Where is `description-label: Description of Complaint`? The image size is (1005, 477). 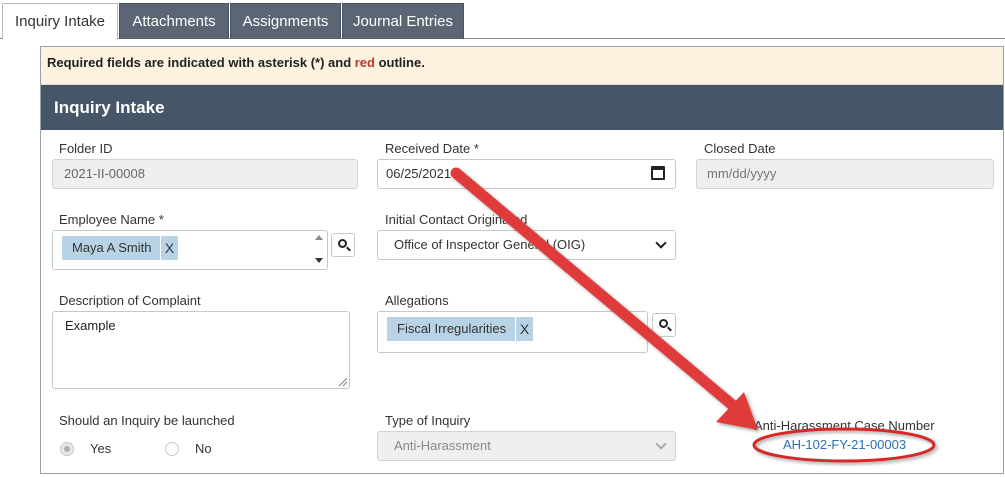
description-label: Description of Complaint is located at coordinates (130, 300).